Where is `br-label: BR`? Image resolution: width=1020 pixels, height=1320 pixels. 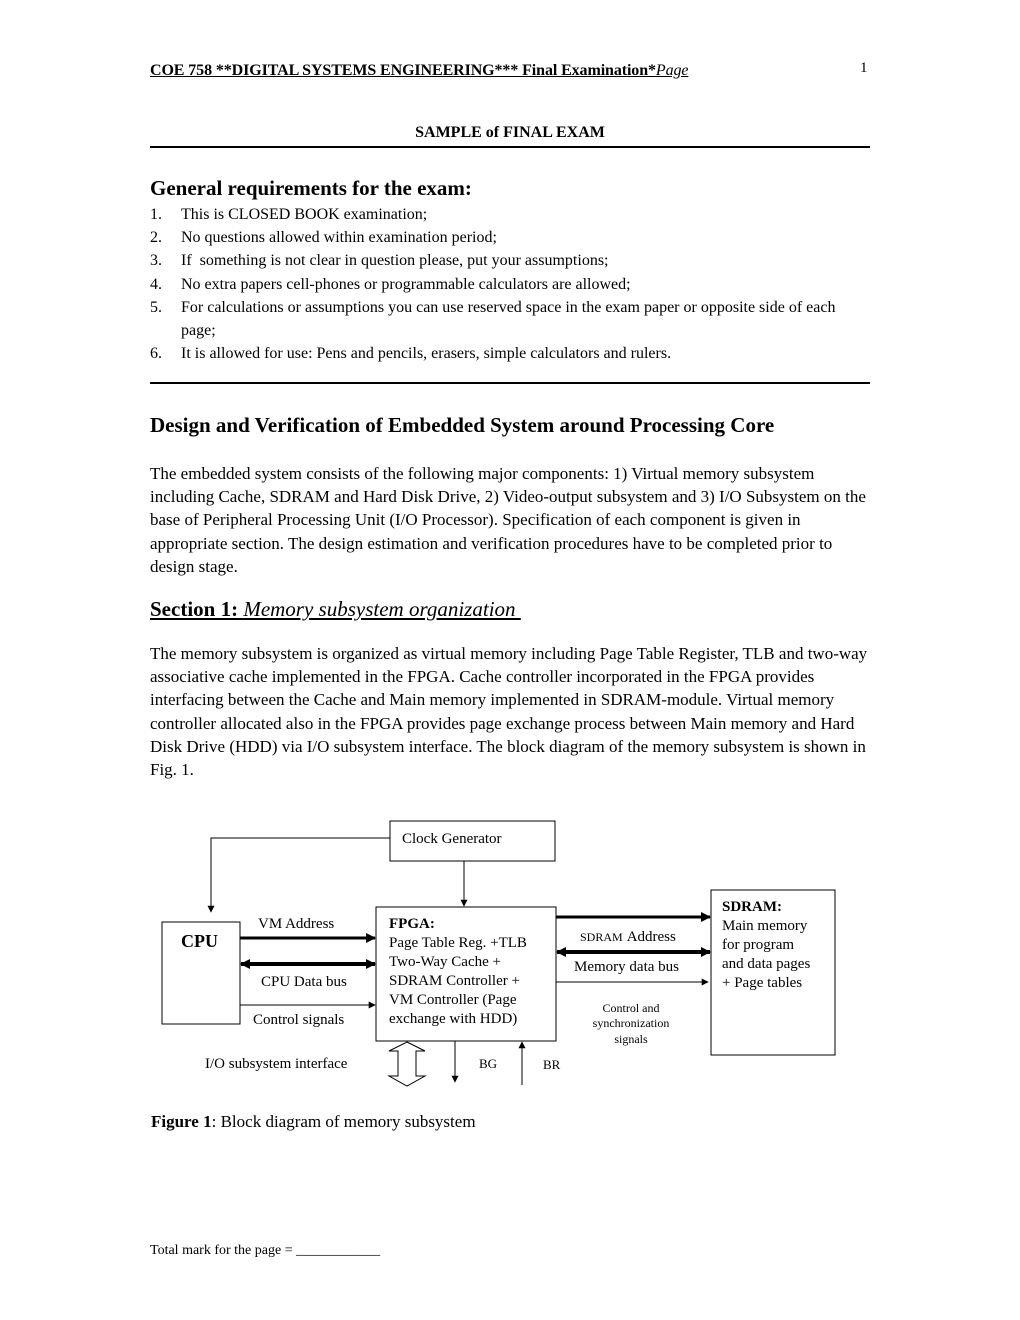
br-label: BR is located at coordinates (552, 1064).